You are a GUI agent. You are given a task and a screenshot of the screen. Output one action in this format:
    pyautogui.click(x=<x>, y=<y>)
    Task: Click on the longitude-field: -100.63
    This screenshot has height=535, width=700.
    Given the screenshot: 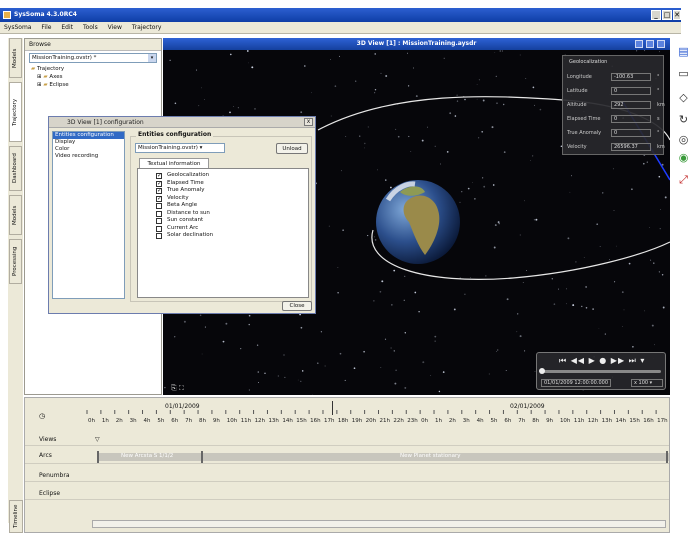 What is the action you would take?
    pyautogui.click(x=631, y=77)
    